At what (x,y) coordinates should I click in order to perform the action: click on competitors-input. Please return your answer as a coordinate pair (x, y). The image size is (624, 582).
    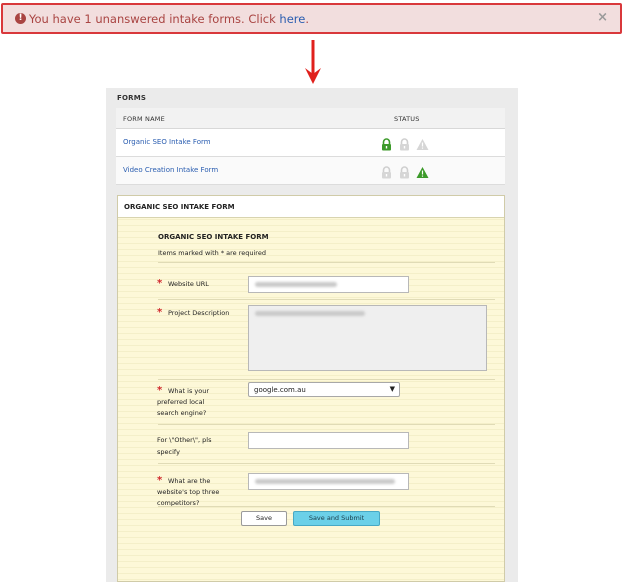
    Looking at the image, I should click on (328, 481).